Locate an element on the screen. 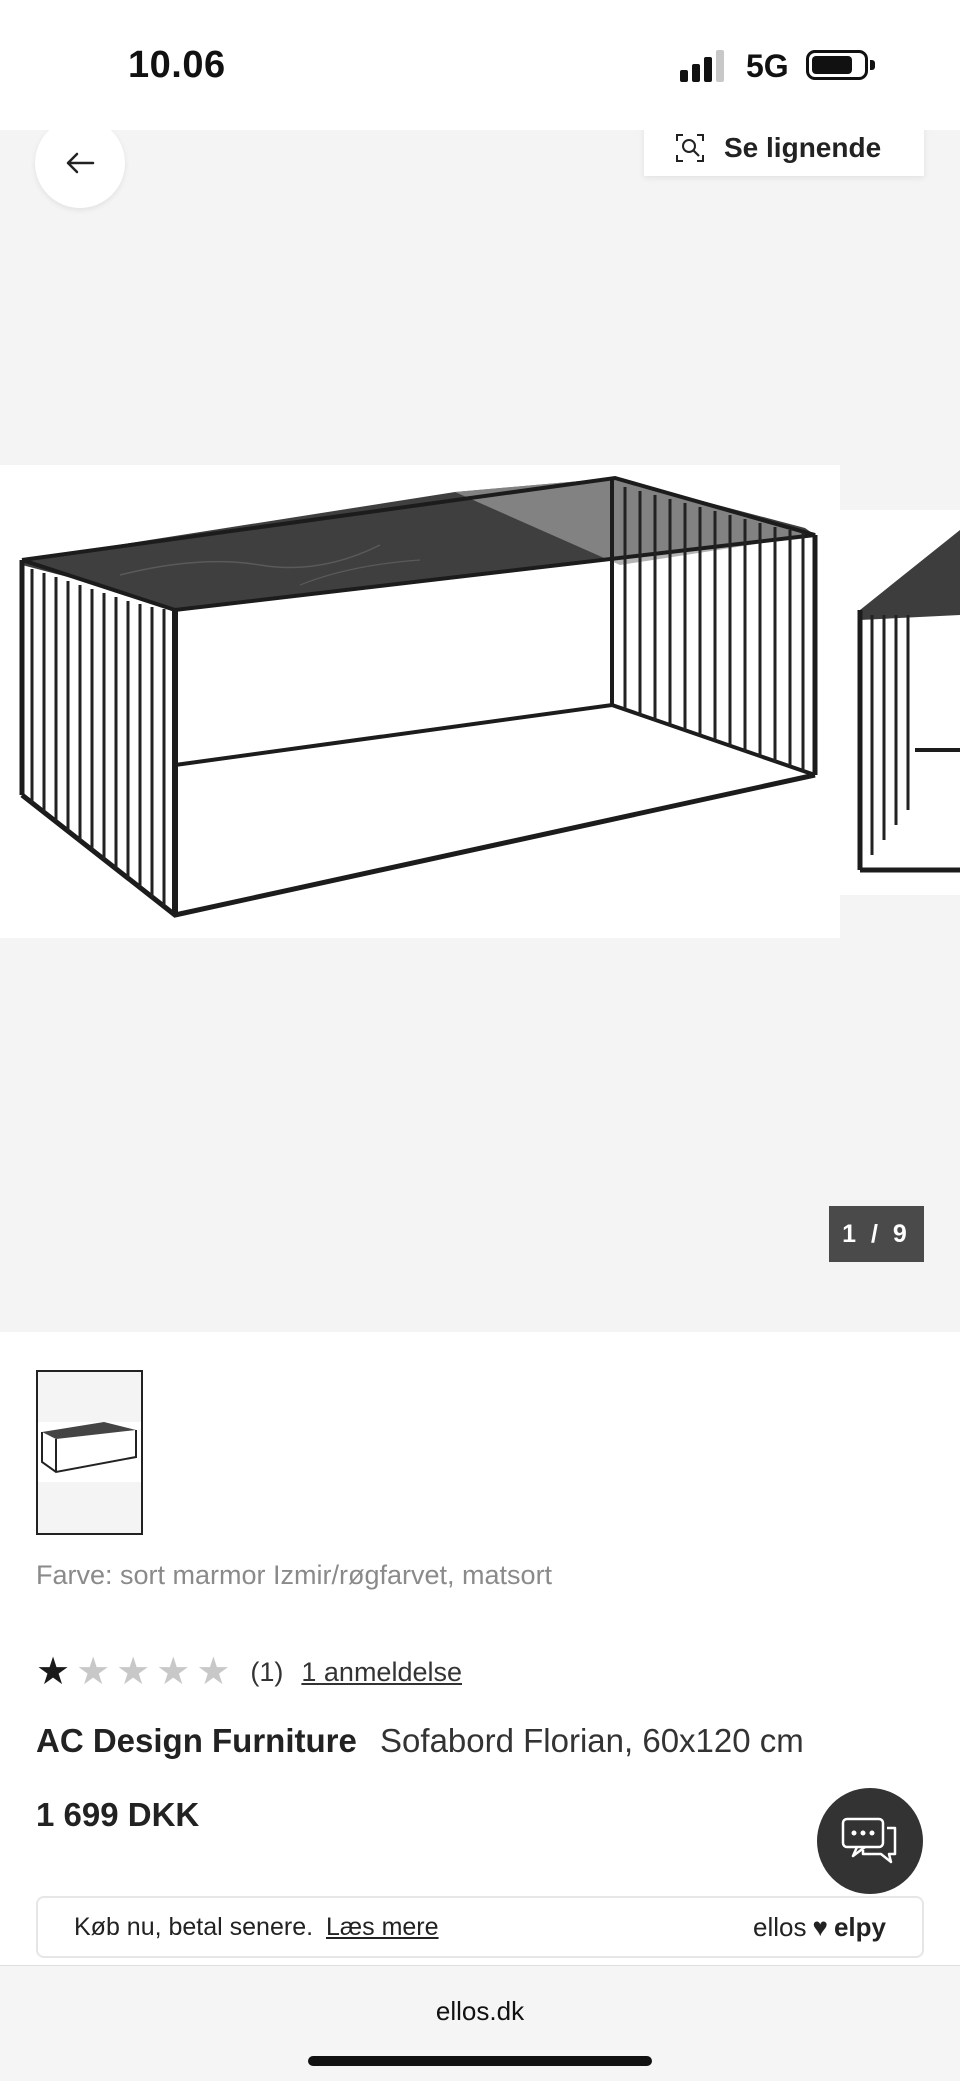  coffee-table-side-image is located at coordinates (908, 701).